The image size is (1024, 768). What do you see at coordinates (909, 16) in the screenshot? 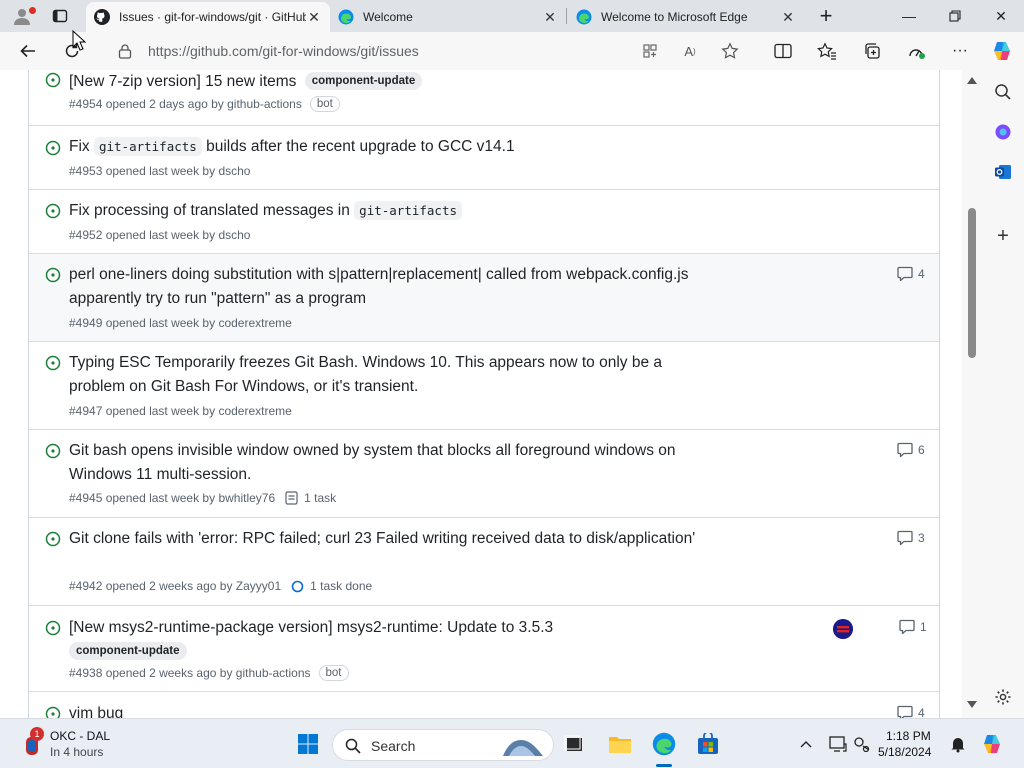
I see `minimize-button: —` at bounding box center [909, 16].